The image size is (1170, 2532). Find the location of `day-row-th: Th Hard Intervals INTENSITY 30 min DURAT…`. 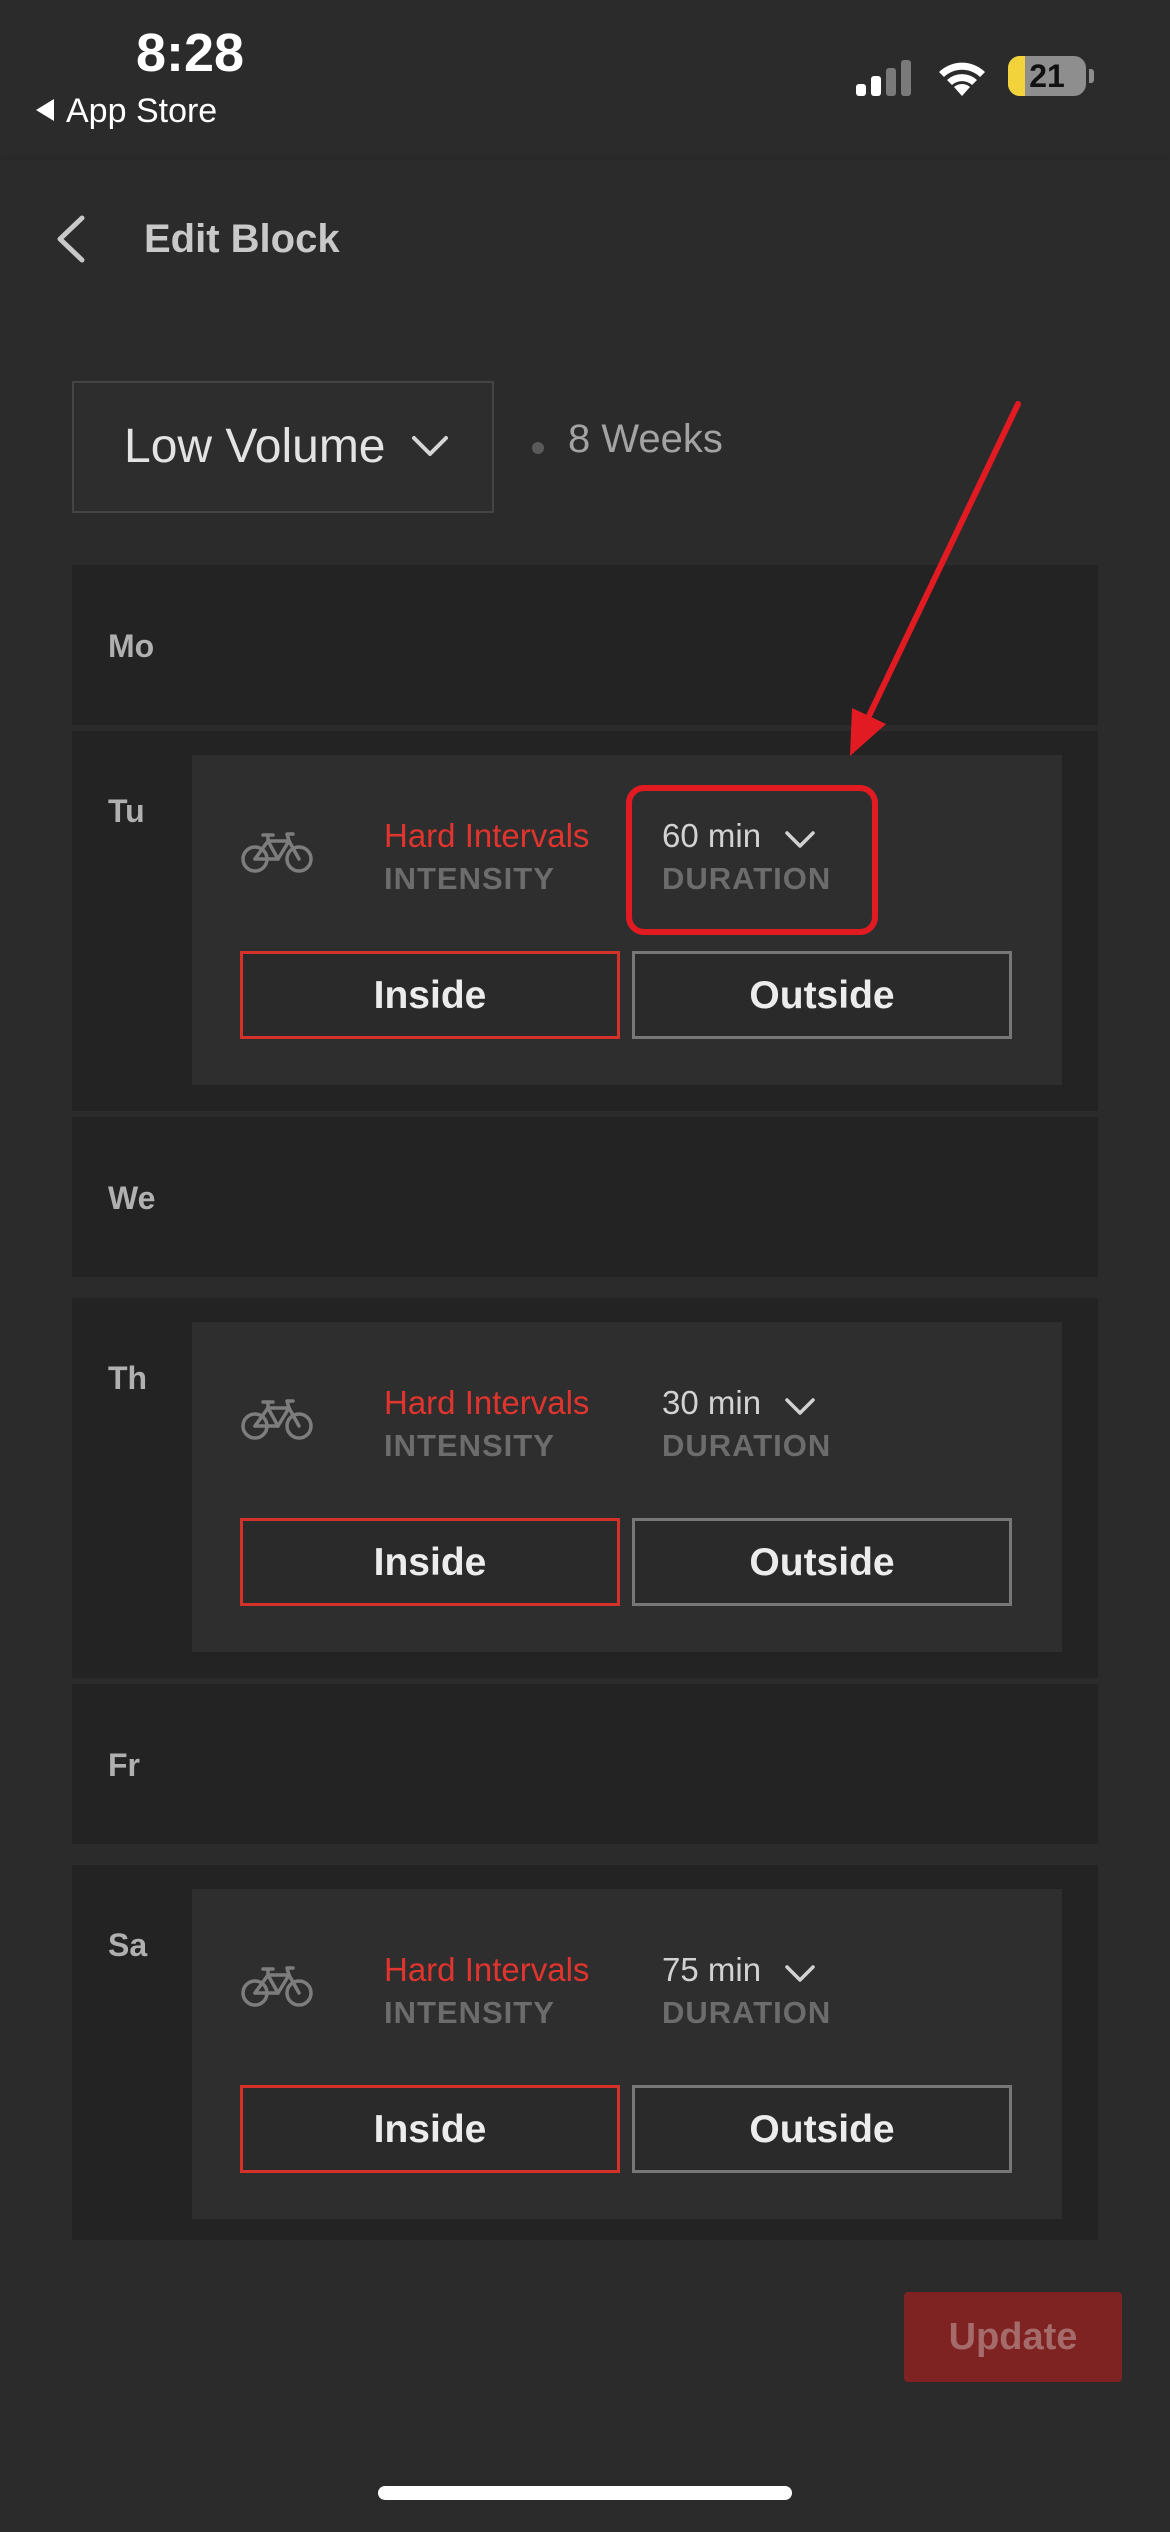

day-row-th: Th Hard Intervals INTENSITY 30 min DURAT… is located at coordinates (585, 1488).